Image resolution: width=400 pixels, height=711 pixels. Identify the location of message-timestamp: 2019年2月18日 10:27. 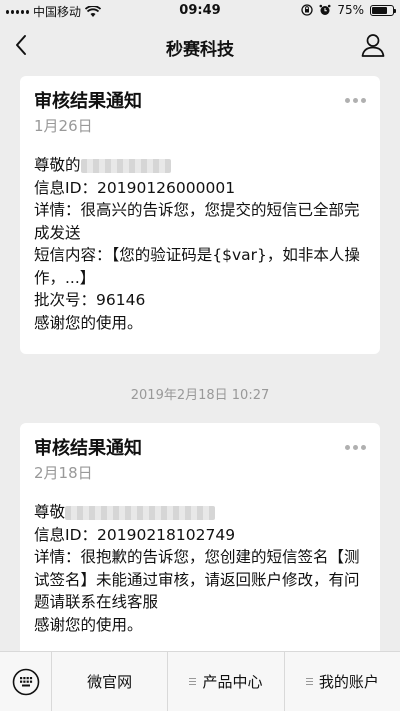
(200, 395).